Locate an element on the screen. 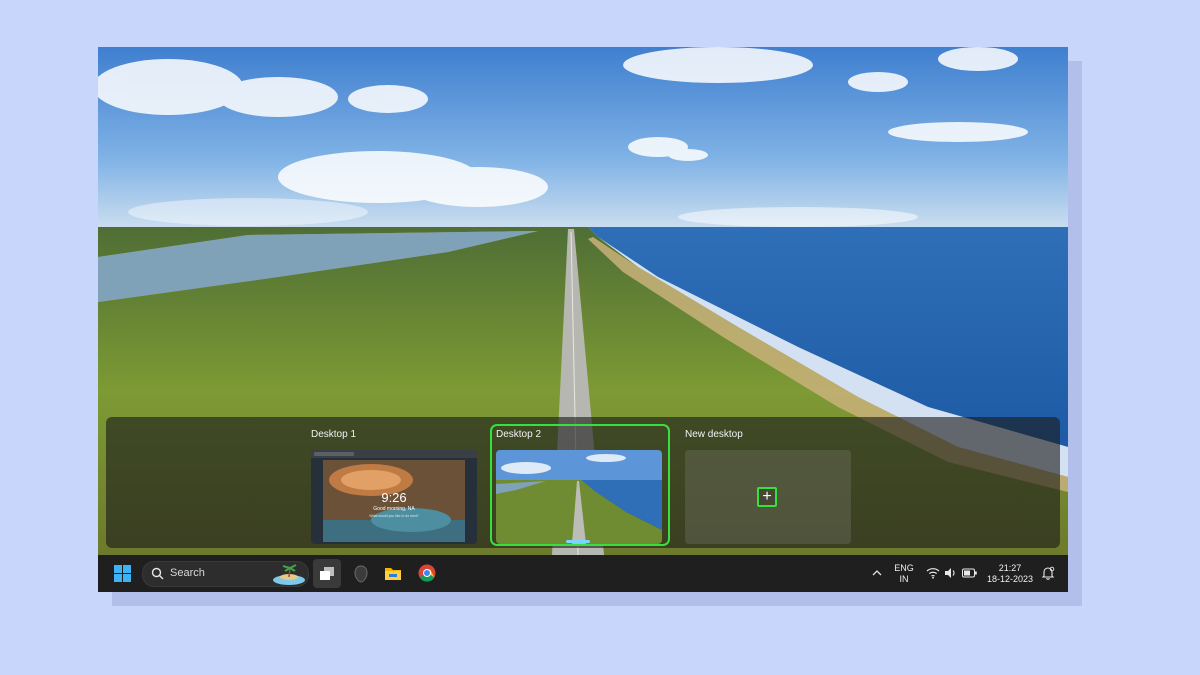  show-hidden-icons-button is located at coordinates (877, 573).